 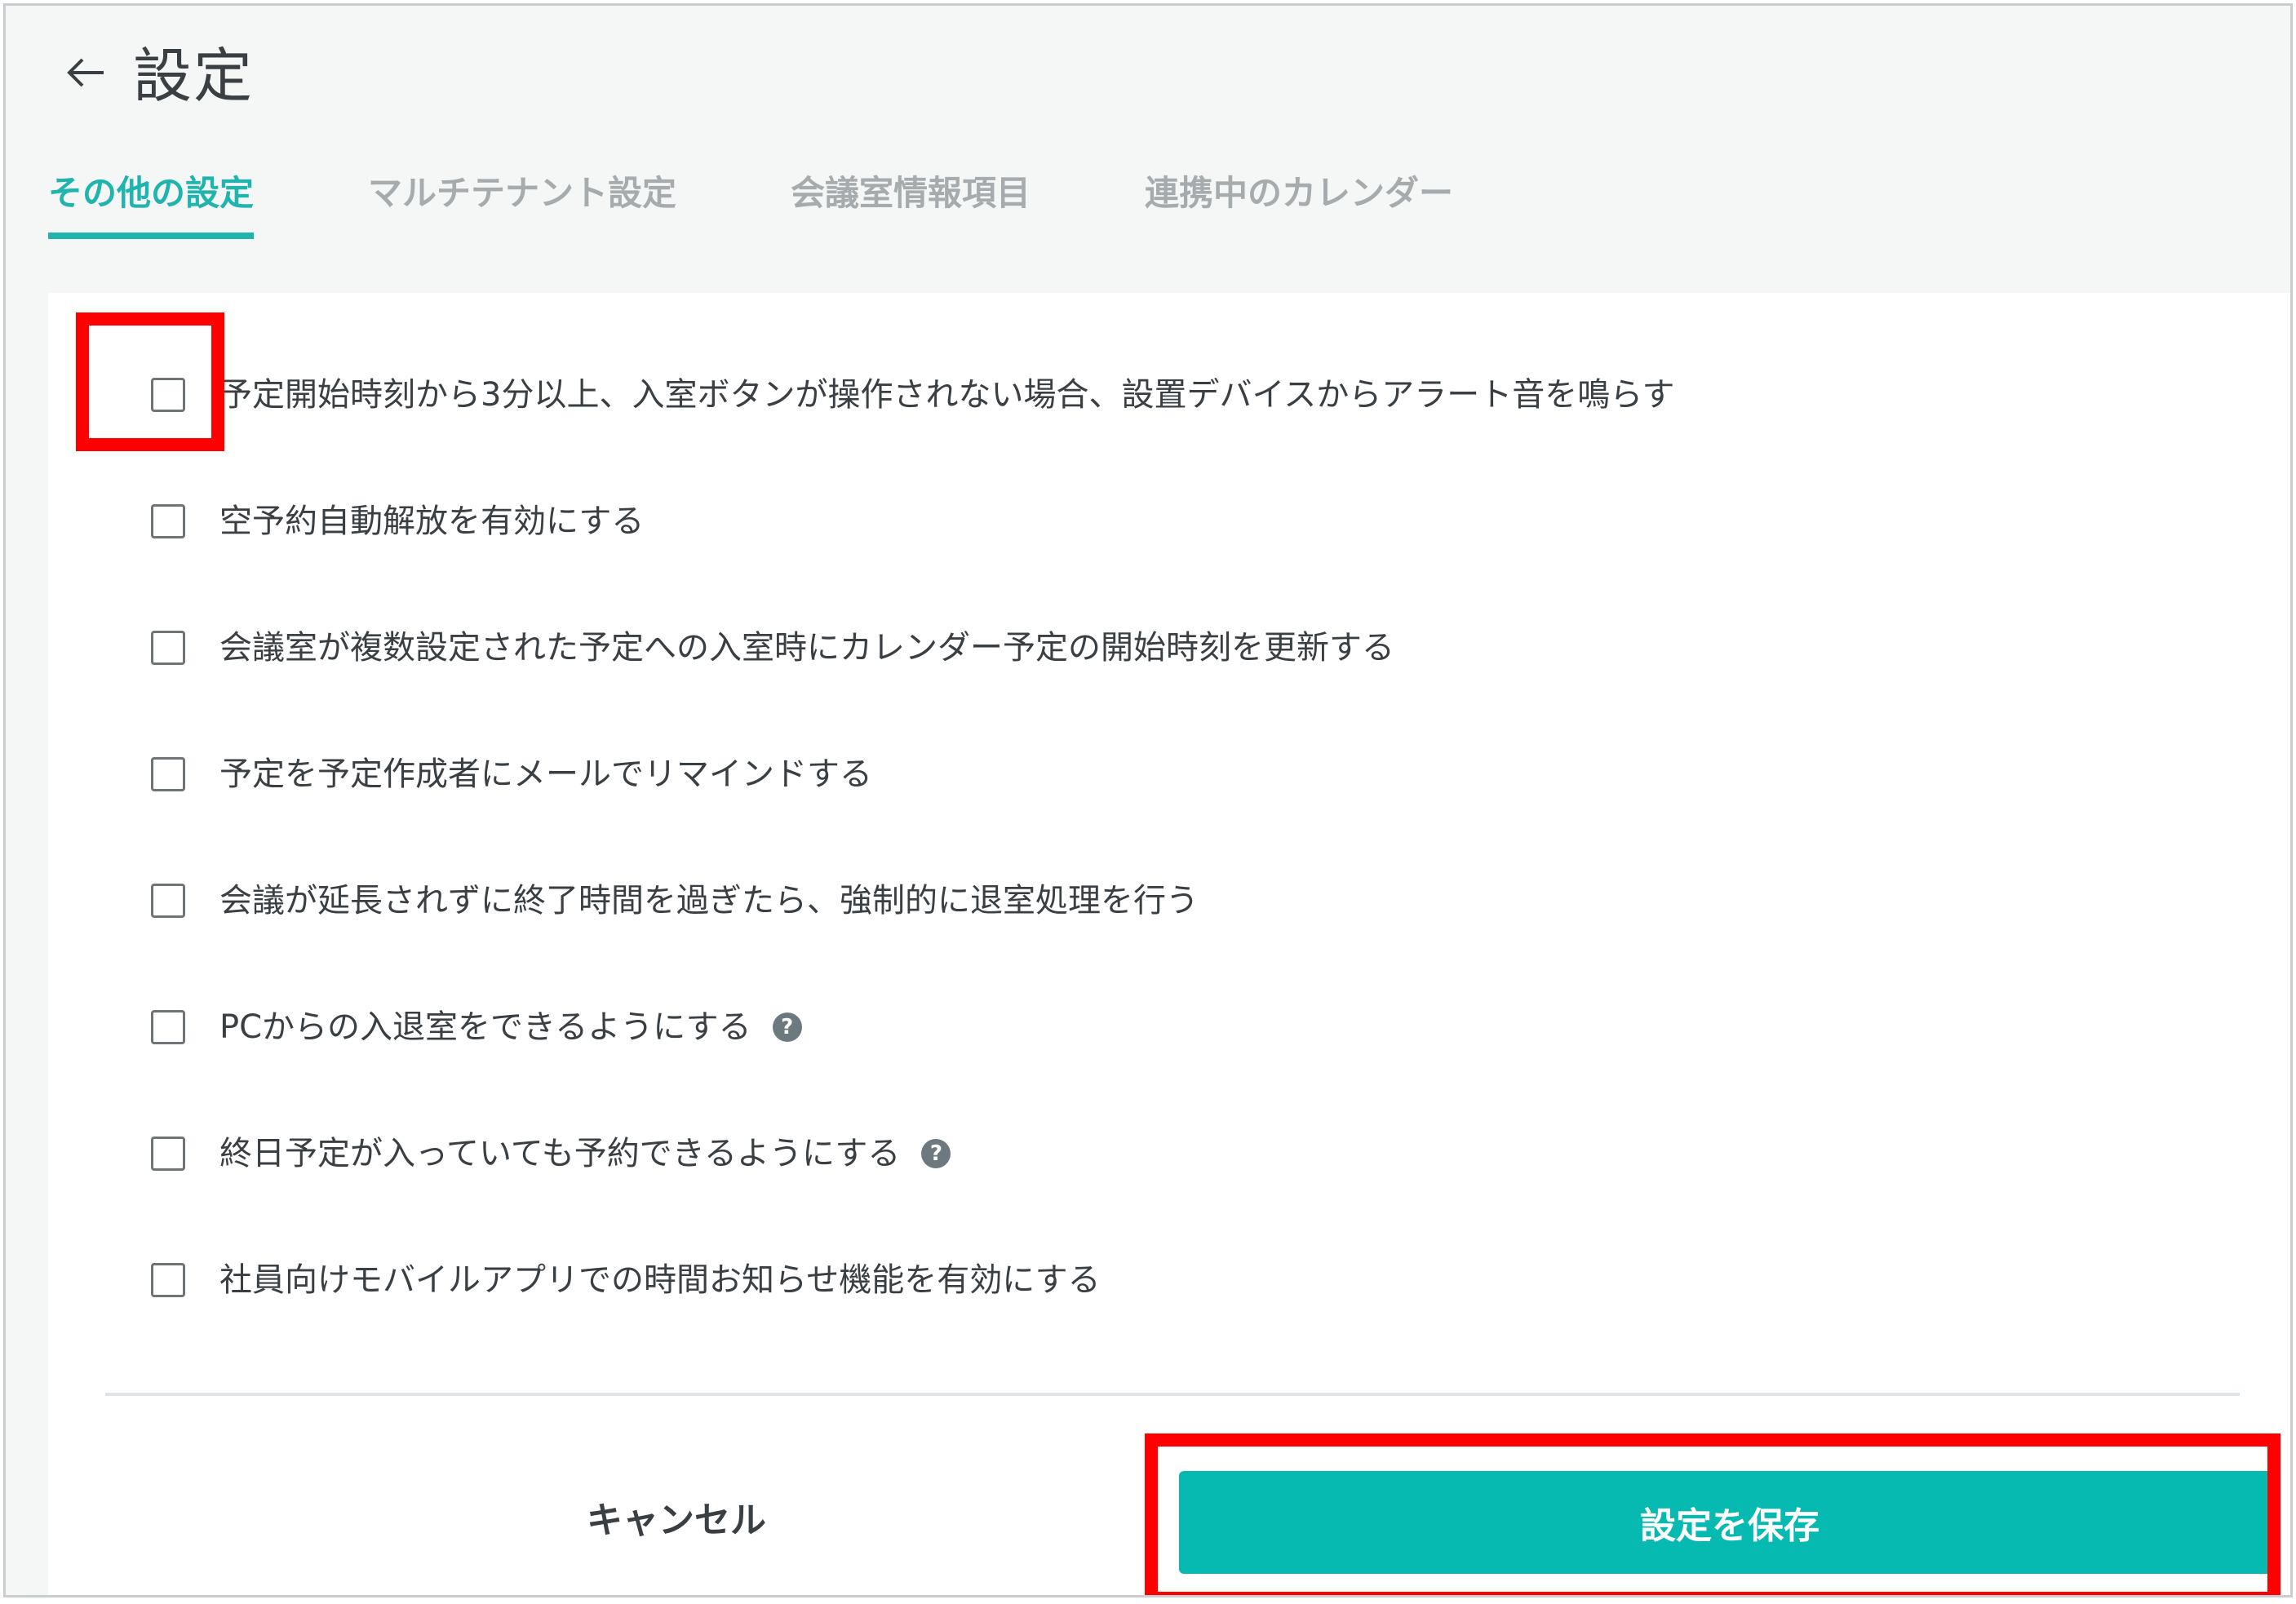 I want to click on cancel-button: キャンセル, so click(x=676, y=1517).